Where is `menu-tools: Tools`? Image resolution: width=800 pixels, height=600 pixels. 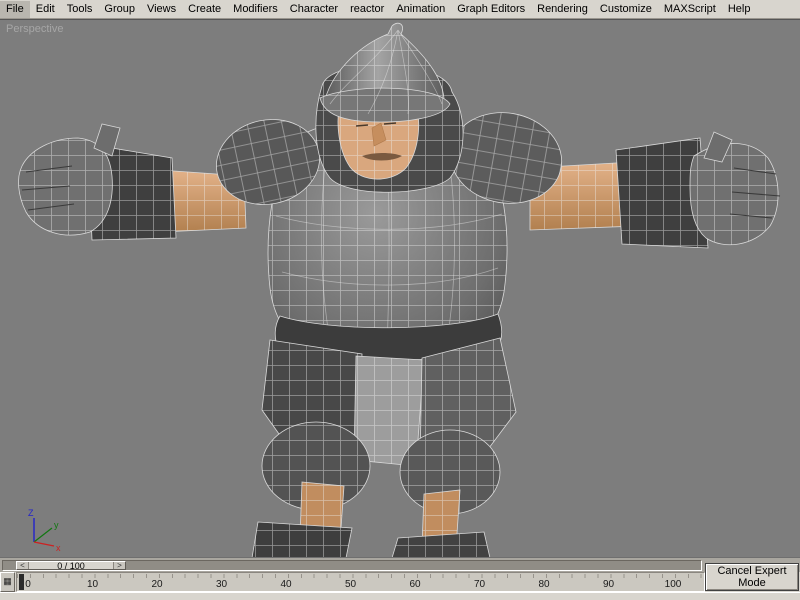 menu-tools: Tools is located at coordinates (80, 9).